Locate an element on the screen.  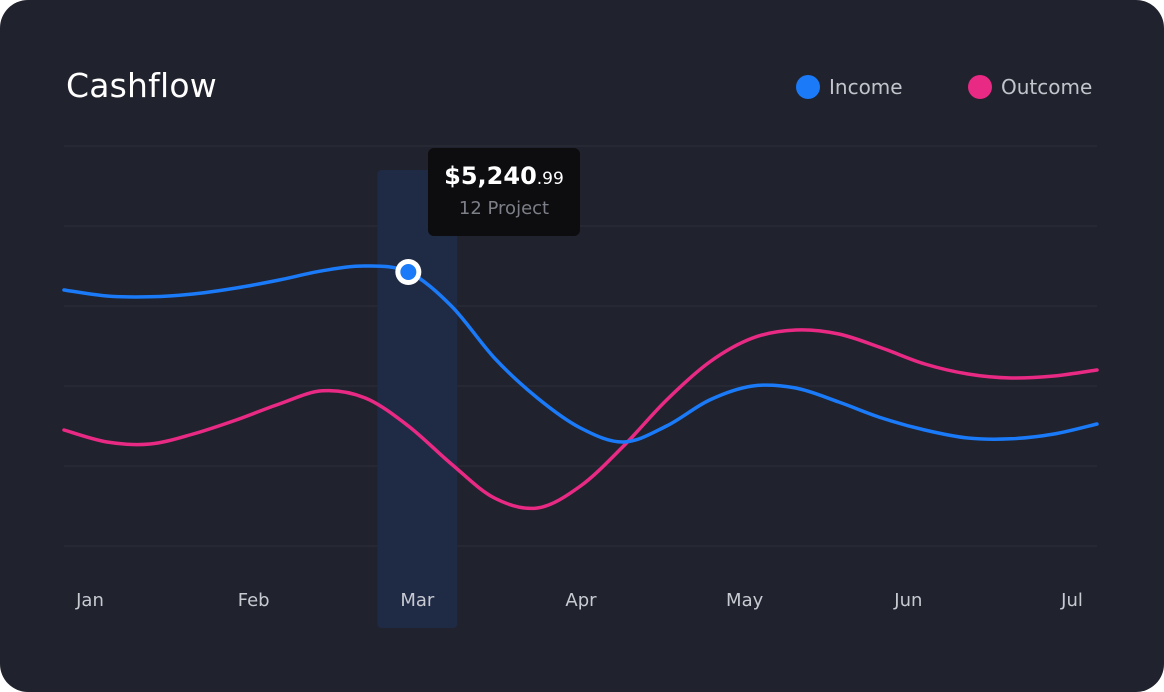
tooltip-value-cents: .99 is located at coordinates (550, 179).